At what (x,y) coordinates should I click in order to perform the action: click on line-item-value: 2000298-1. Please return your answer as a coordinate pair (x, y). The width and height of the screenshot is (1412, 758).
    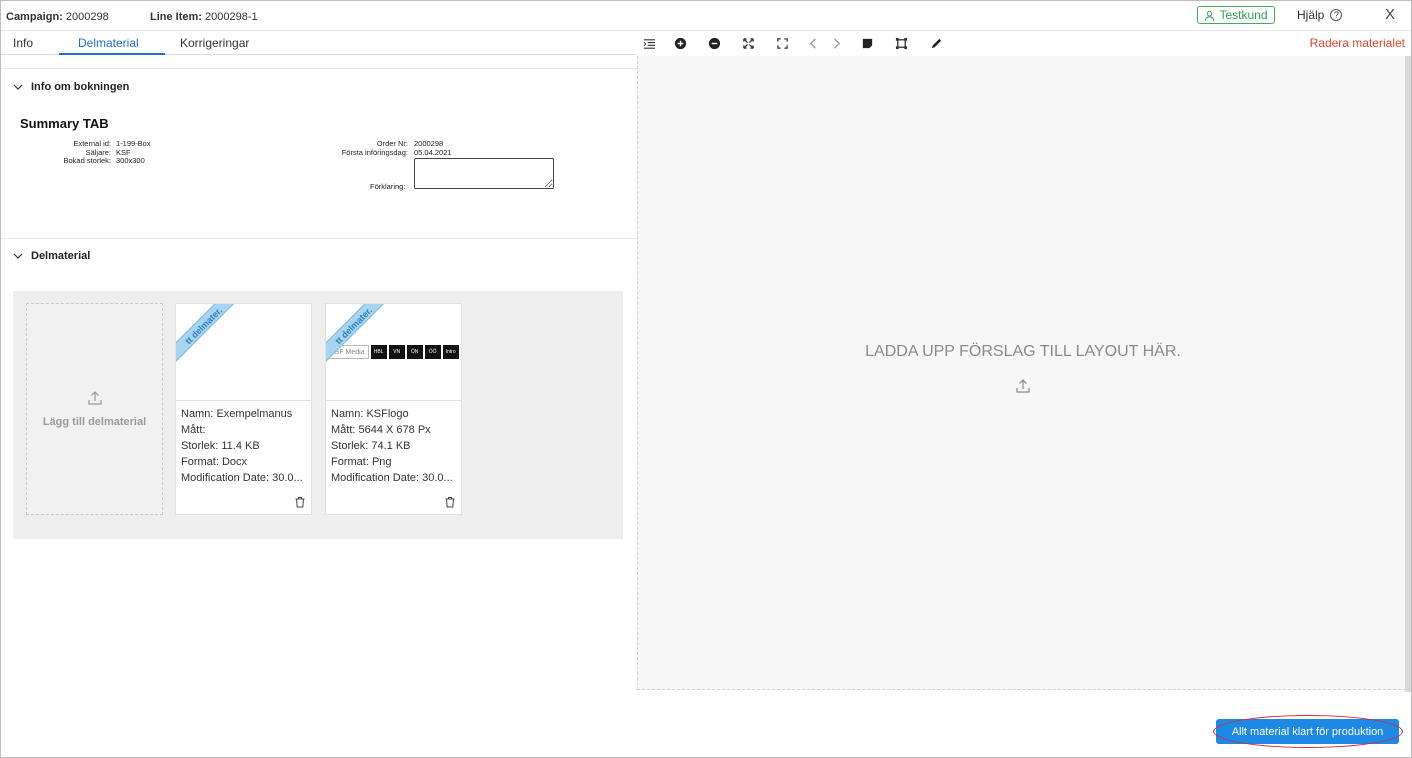
    Looking at the image, I should click on (231, 17).